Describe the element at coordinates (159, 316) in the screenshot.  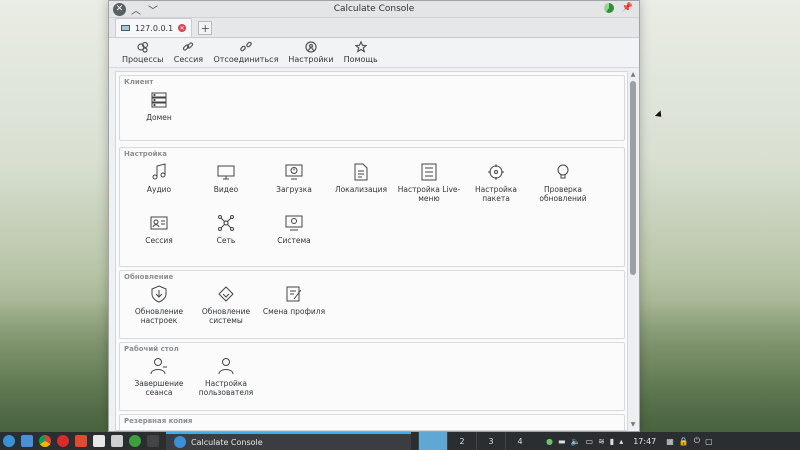
I see `item-label: Обновление настроек` at that location.